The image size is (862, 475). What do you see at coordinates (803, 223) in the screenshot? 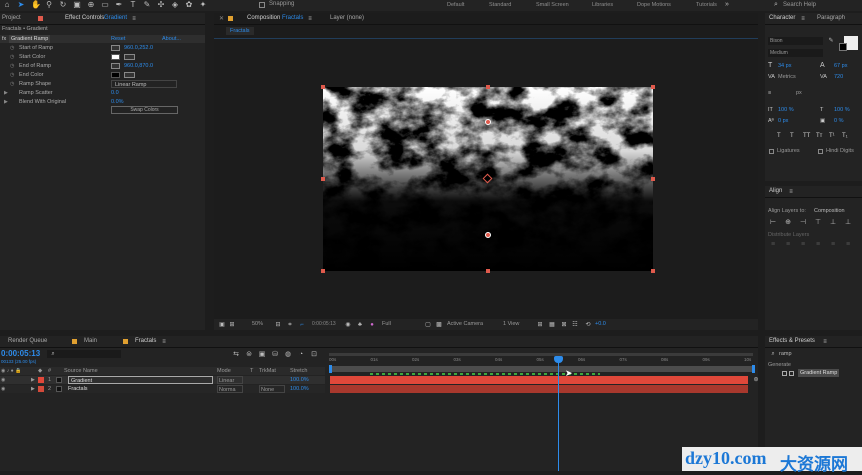
I see `align-button-icon: ⊣` at bounding box center [803, 223].